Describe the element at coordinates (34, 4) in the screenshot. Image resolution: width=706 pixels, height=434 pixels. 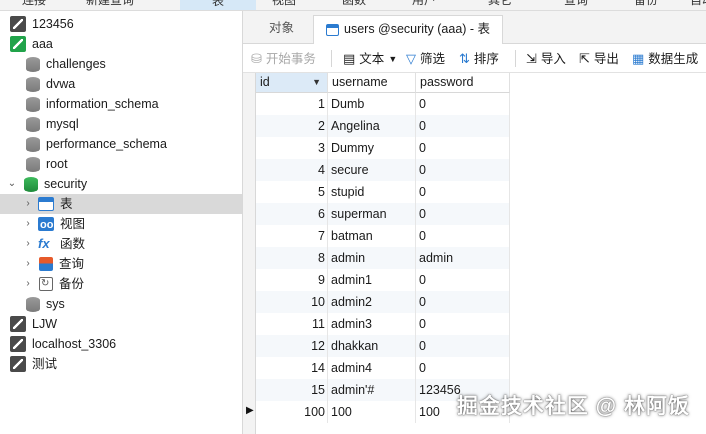
I see `menu-connect: 连接` at that location.